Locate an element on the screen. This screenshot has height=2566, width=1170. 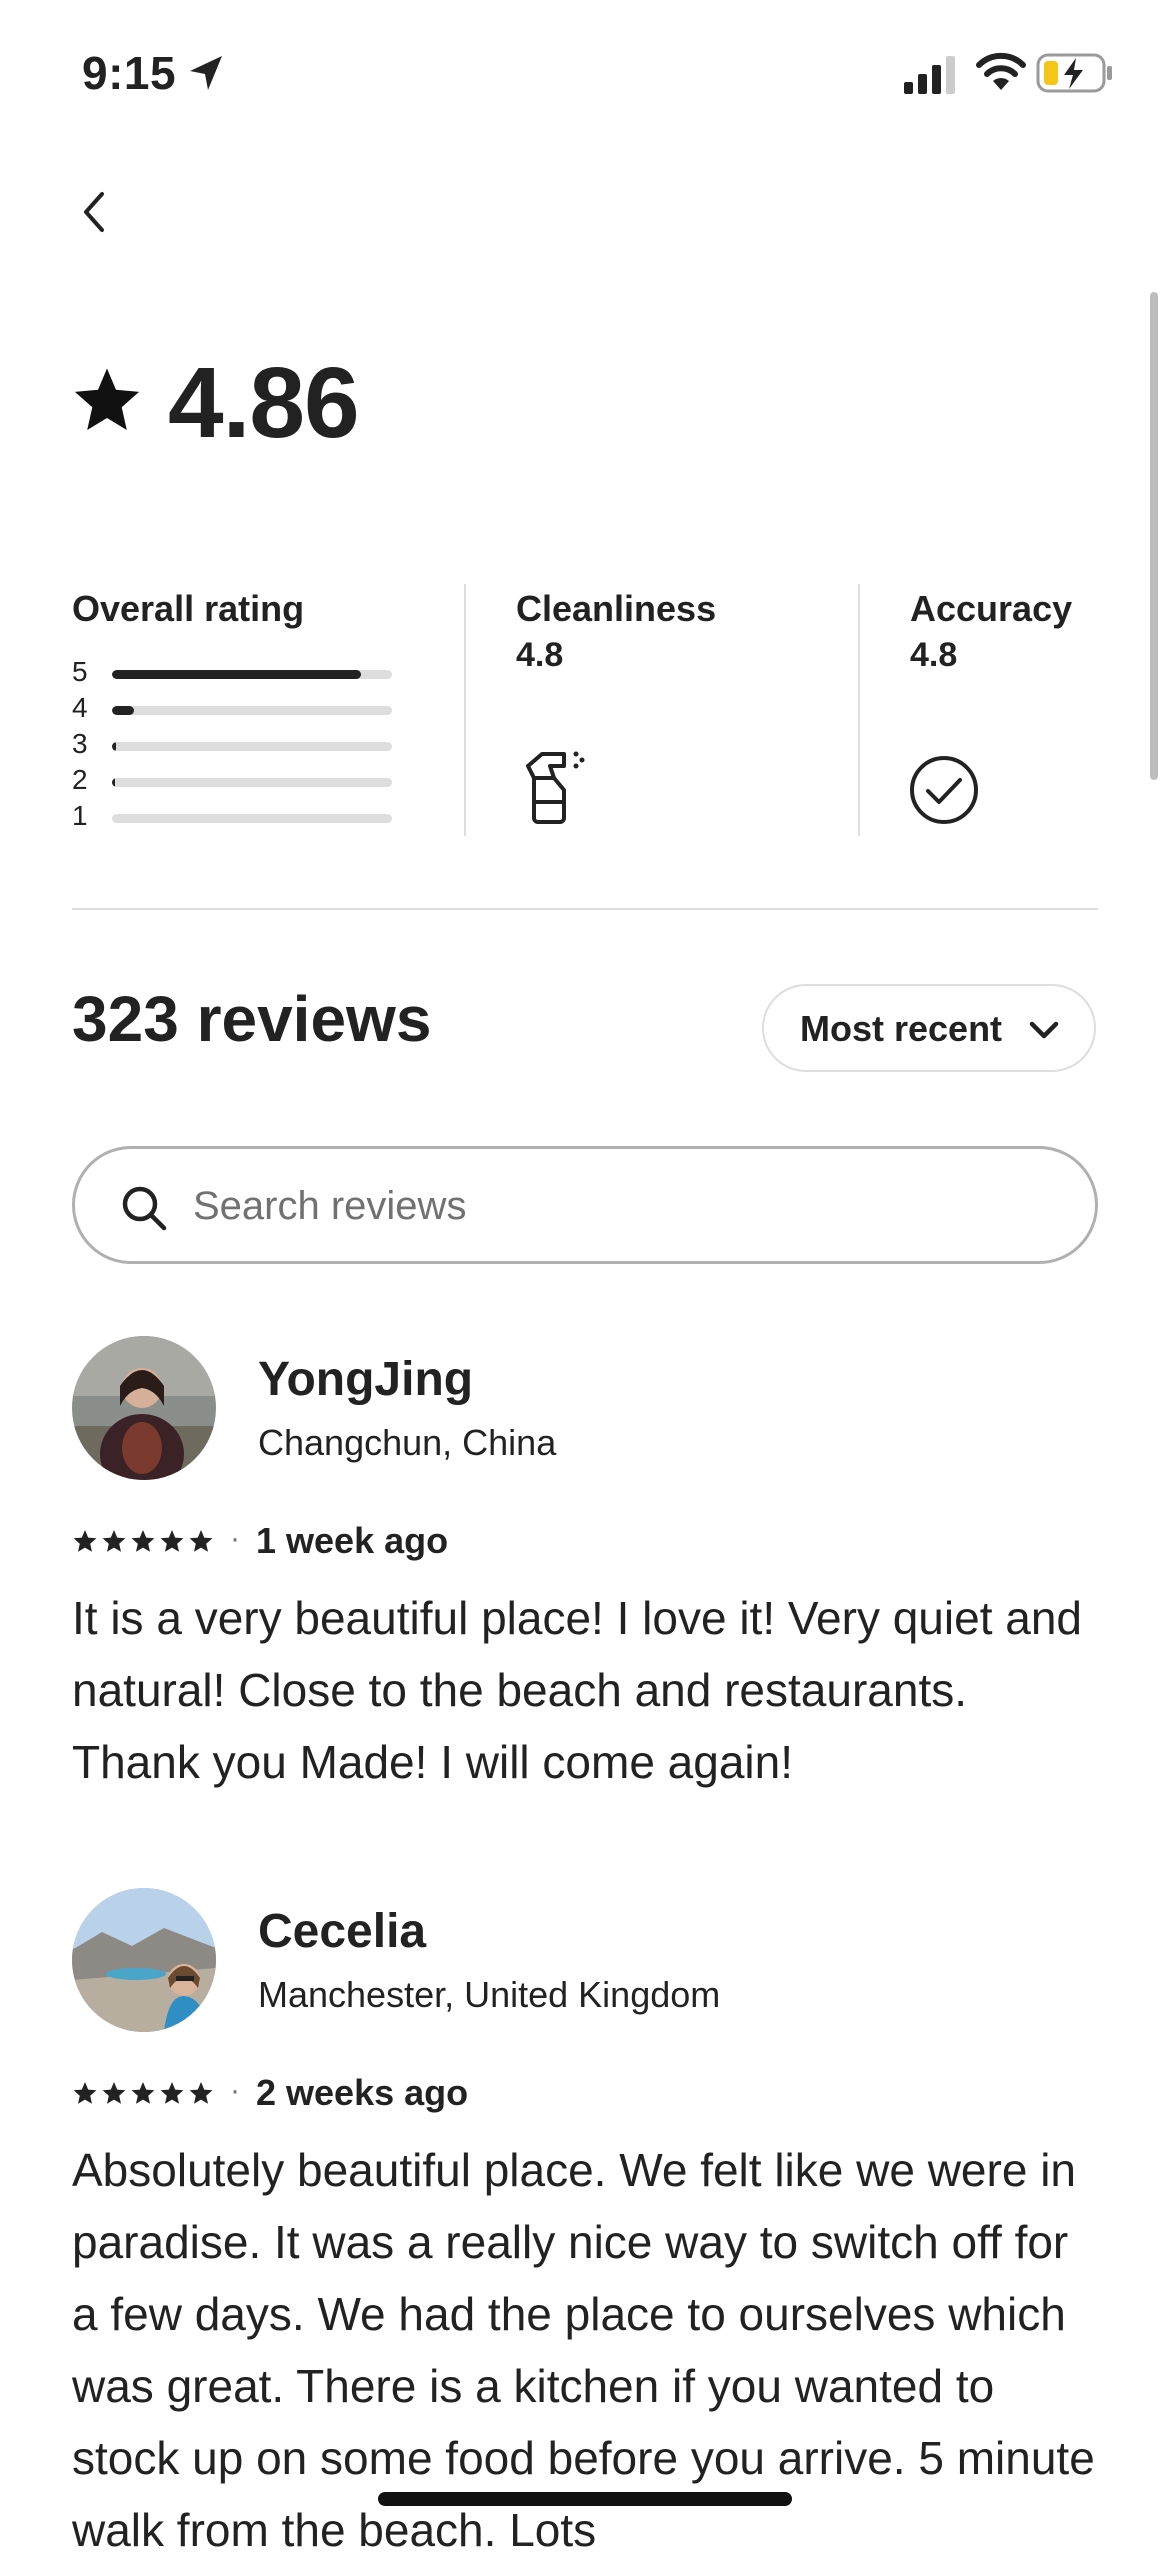
status-time: 9:15 is located at coordinates (129, 73).